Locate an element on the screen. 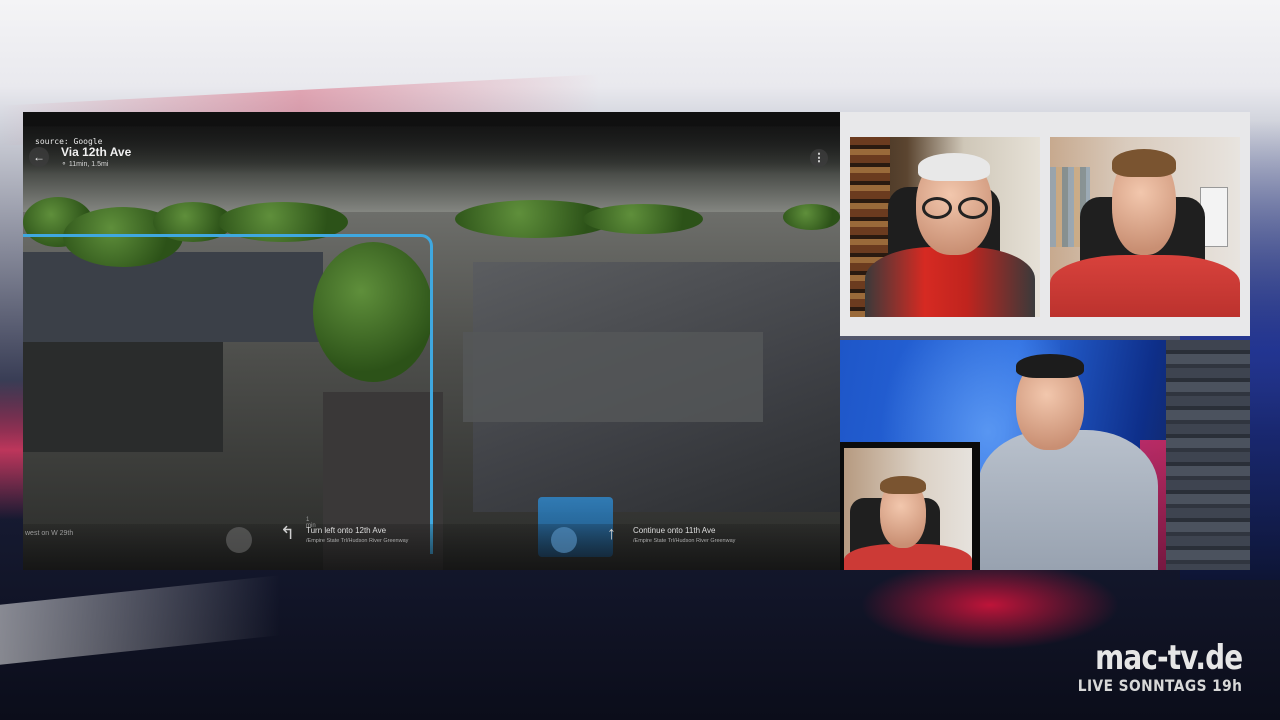 This screenshot has height=720, width=1280. nav-step-instruction: Turn left onto 12th Ave is located at coordinates (346, 530).